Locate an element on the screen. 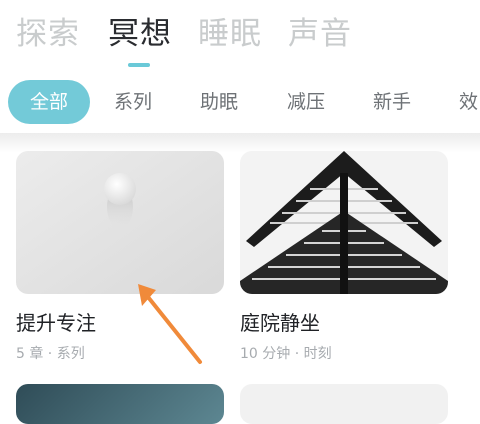  card-focus-image is located at coordinates (120, 222).